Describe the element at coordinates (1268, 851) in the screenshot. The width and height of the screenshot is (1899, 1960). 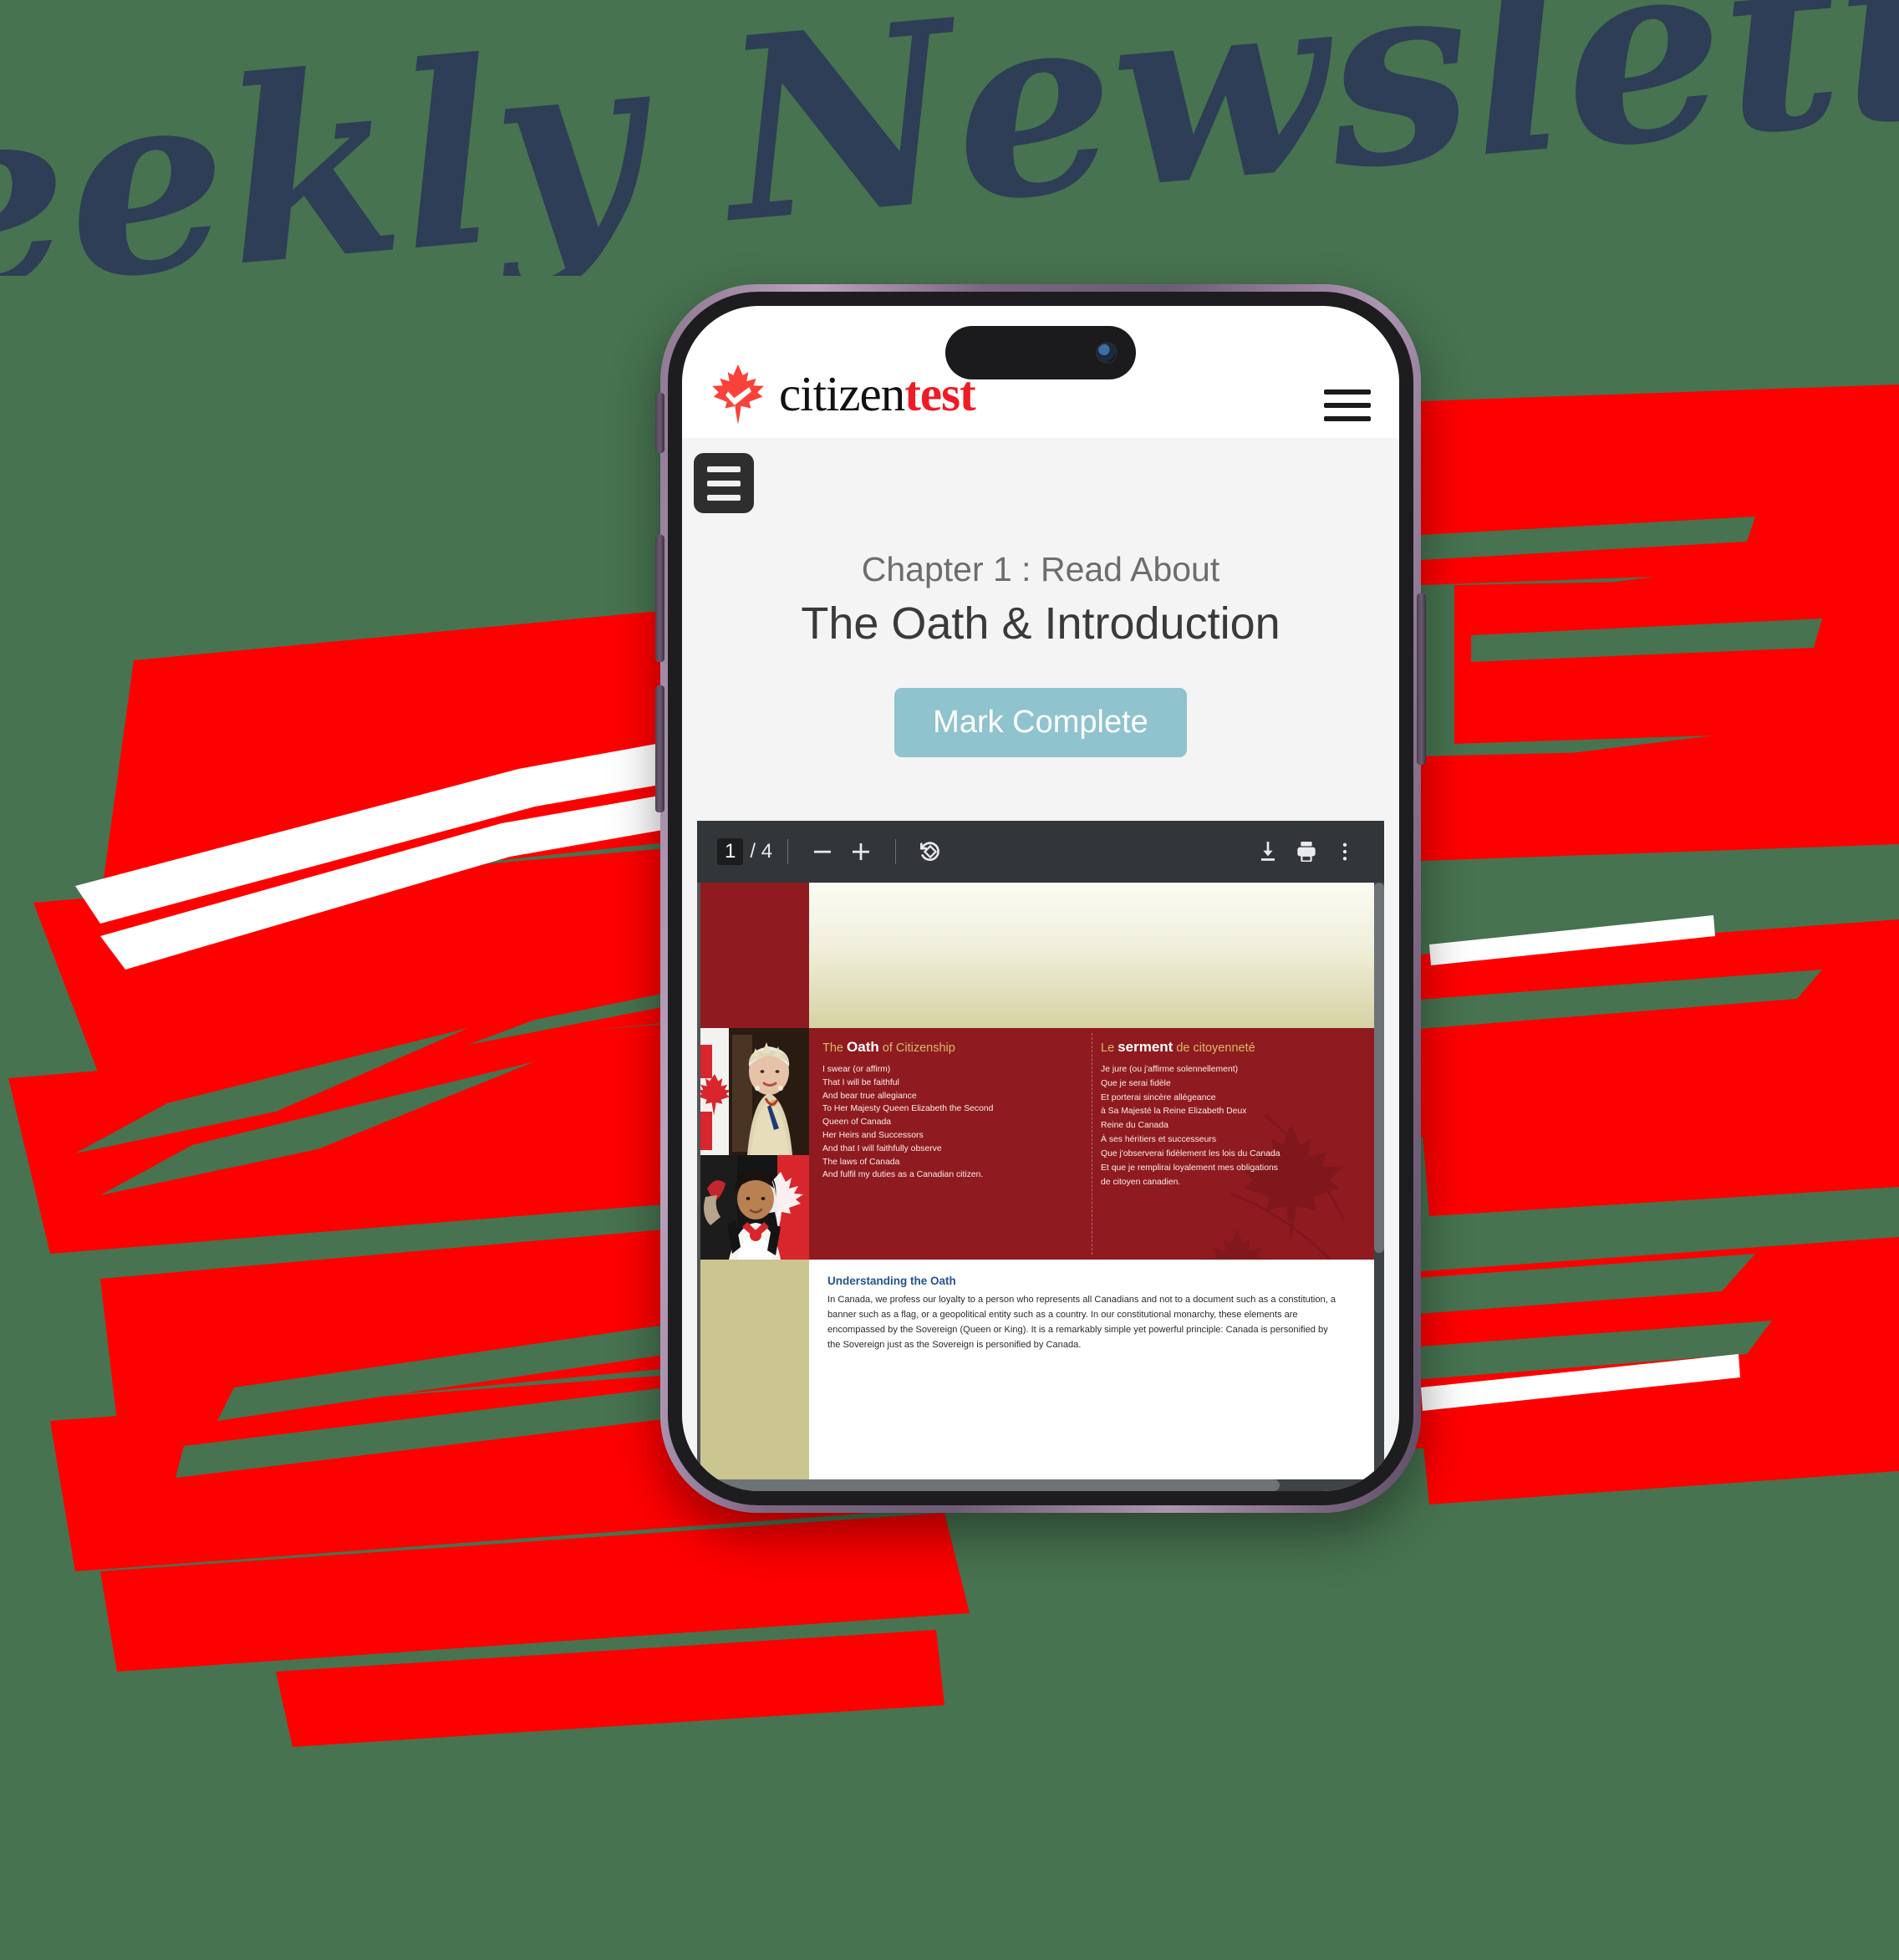
I see `download-icon` at that location.